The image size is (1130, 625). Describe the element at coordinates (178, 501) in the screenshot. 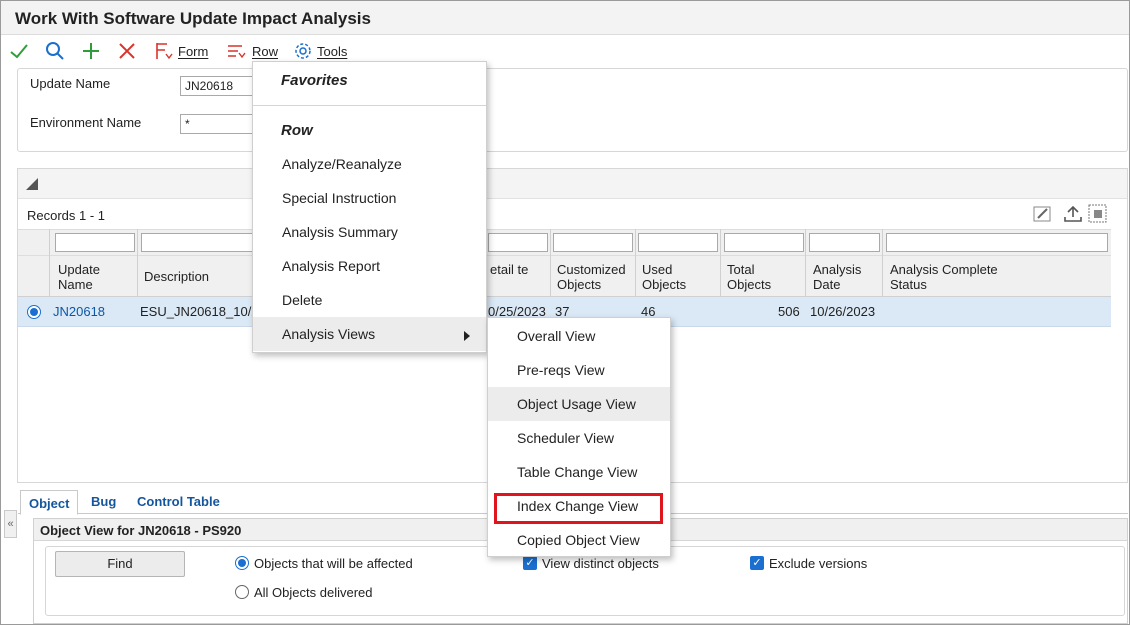

I see `tab-control-table: Control Table` at that location.